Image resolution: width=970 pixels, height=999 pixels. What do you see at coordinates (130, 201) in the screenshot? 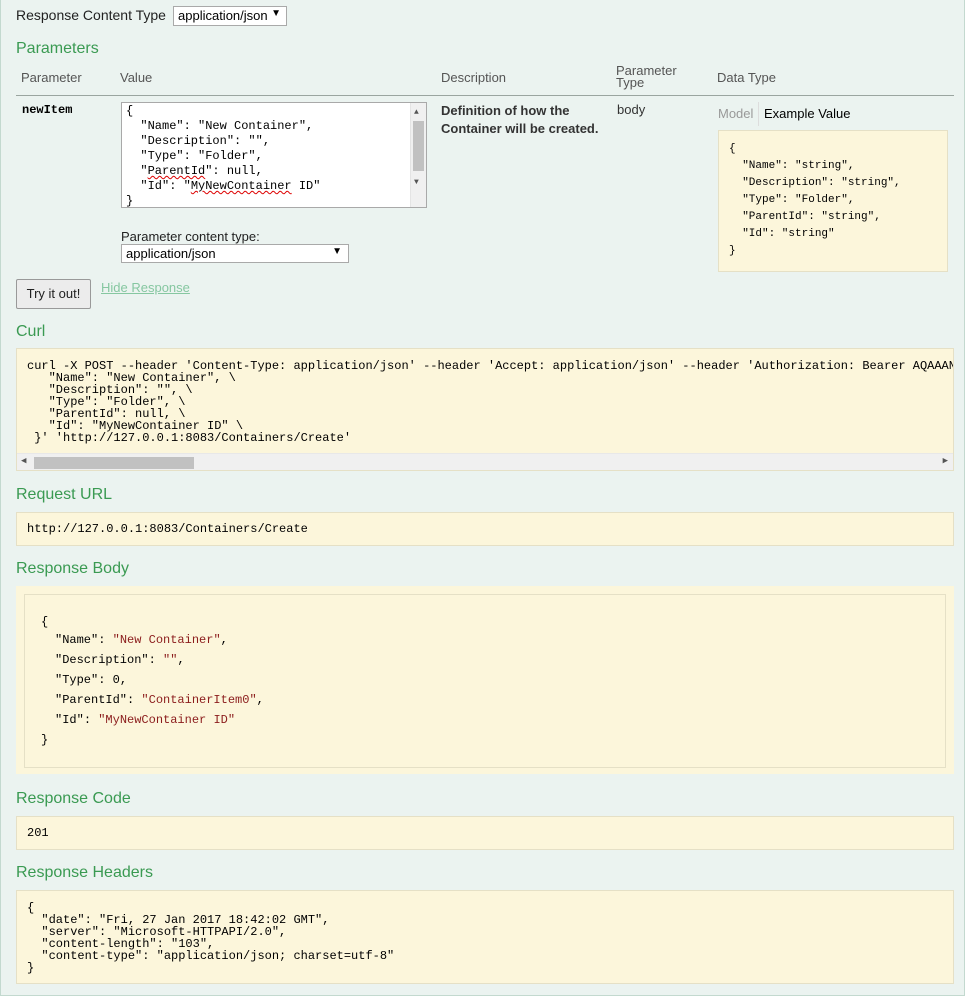
I see `param-value-line: }` at bounding box center [130, 201].